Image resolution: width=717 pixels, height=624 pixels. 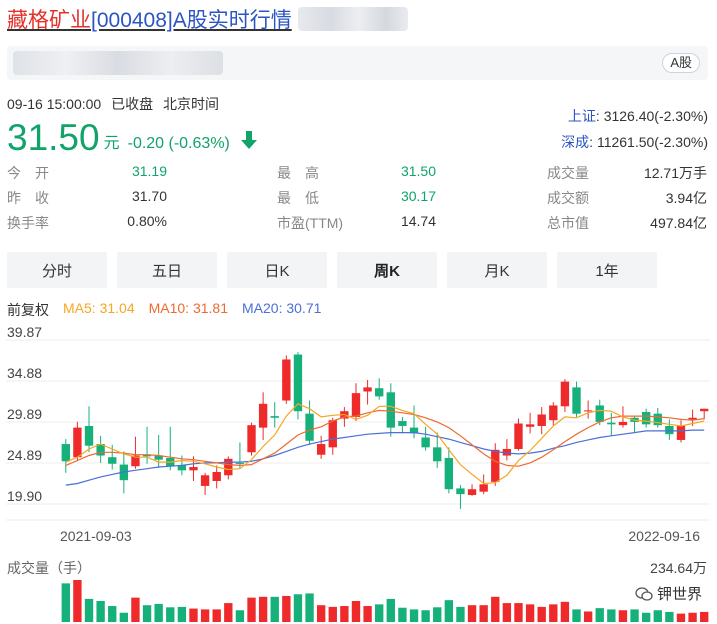 What do you see at coordinates (298, 198) in the screenshot?
I see `stat-label-low: 最 低` at bounding box center [298, 198].